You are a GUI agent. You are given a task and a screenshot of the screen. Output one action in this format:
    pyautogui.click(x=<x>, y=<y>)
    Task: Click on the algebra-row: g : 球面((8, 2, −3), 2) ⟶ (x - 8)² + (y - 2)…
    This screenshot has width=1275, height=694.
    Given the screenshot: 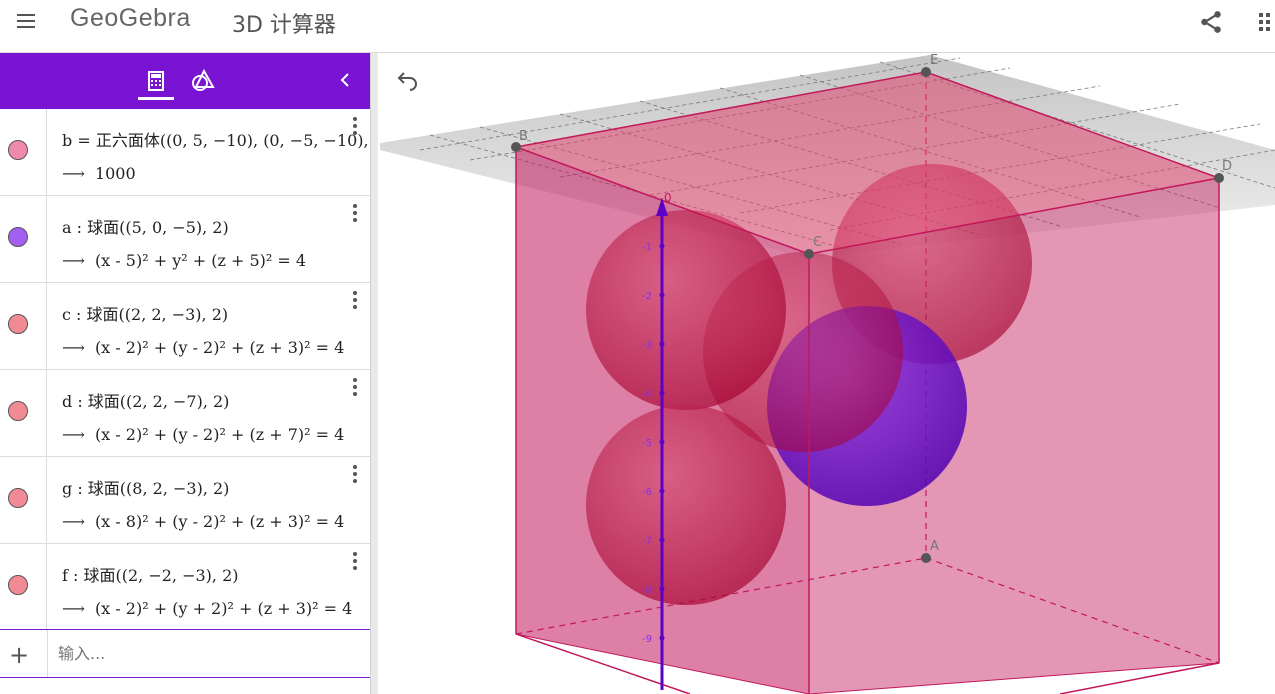 What is the action you would take?
    pyautogui.click(x=185, y=500)
    